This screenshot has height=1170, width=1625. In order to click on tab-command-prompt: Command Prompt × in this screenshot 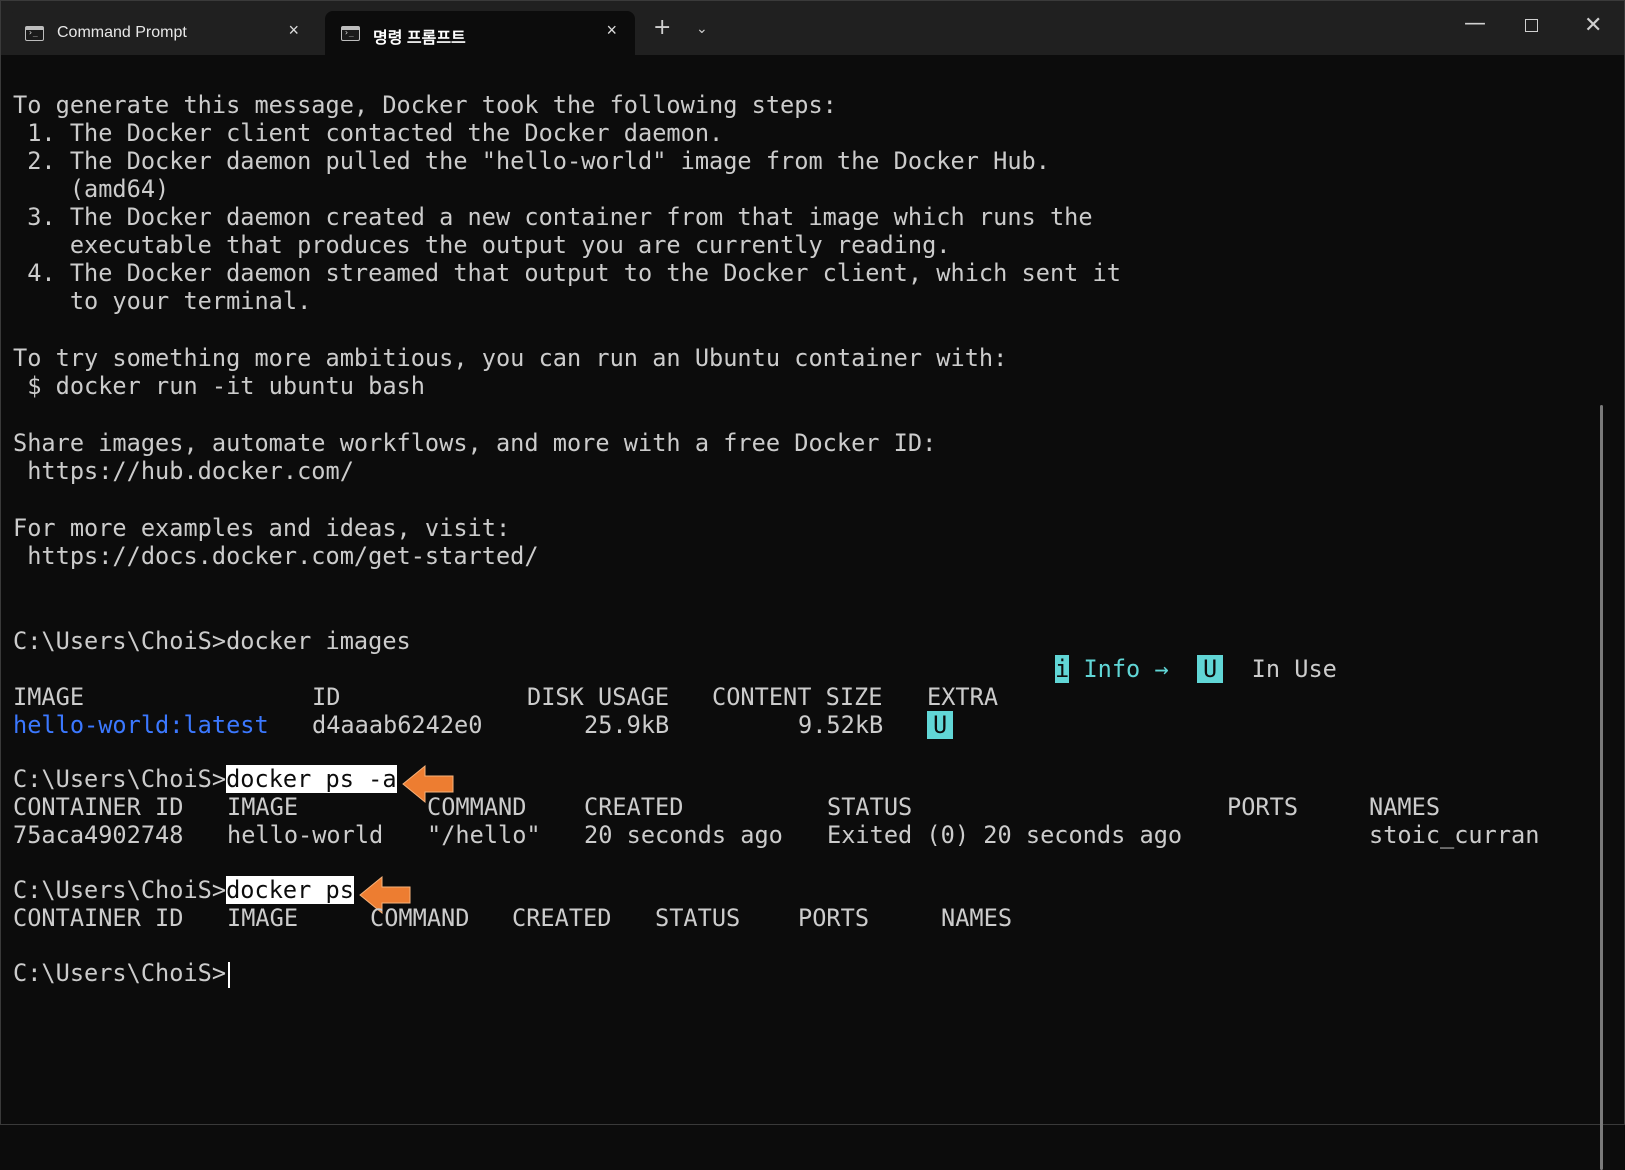, I will do `click(163, 33)`.